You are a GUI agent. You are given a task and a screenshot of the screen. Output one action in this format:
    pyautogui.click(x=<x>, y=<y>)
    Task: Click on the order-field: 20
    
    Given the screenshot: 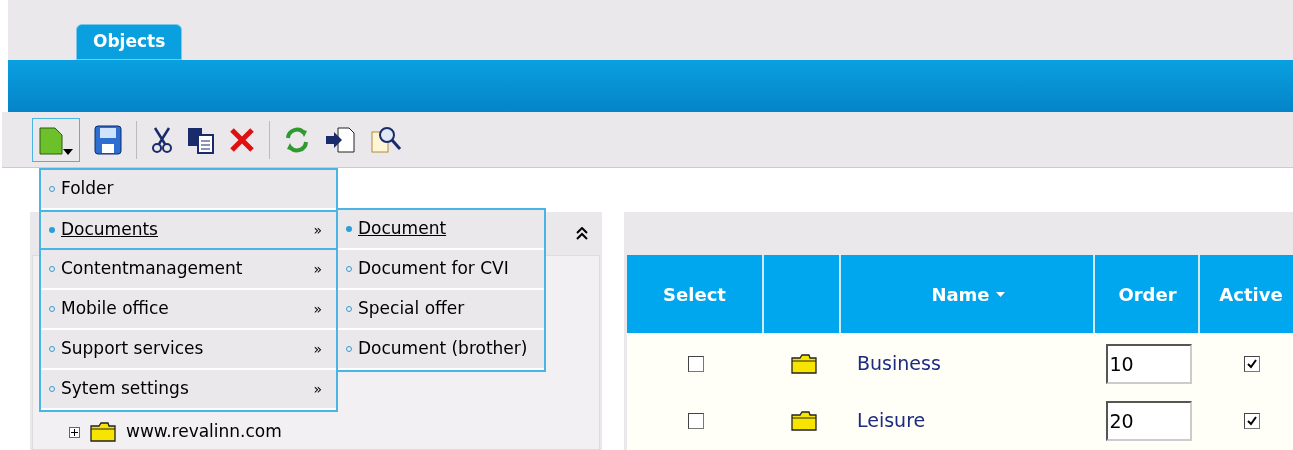 What is the action you would take?
    pyautogui.click(x=1148, y=420)
    